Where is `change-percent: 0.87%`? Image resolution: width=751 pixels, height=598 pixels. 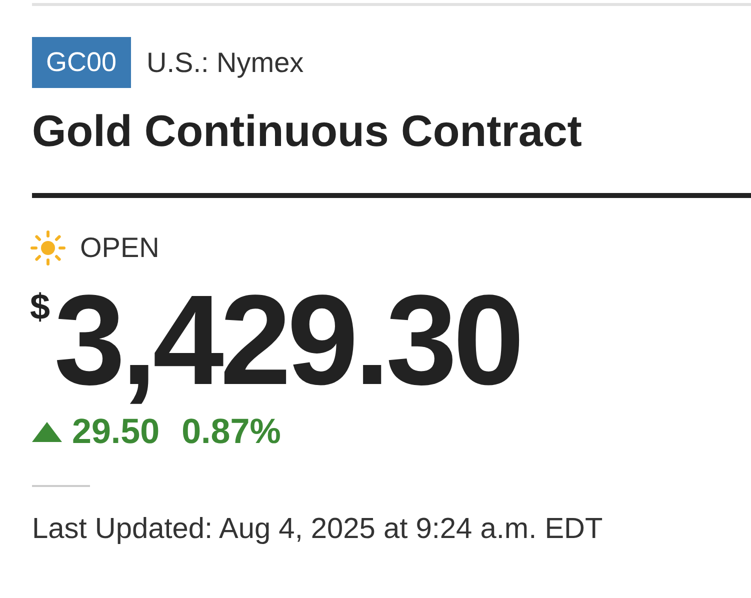
change-percent: 0.87% is located at coordinates (231, 432).